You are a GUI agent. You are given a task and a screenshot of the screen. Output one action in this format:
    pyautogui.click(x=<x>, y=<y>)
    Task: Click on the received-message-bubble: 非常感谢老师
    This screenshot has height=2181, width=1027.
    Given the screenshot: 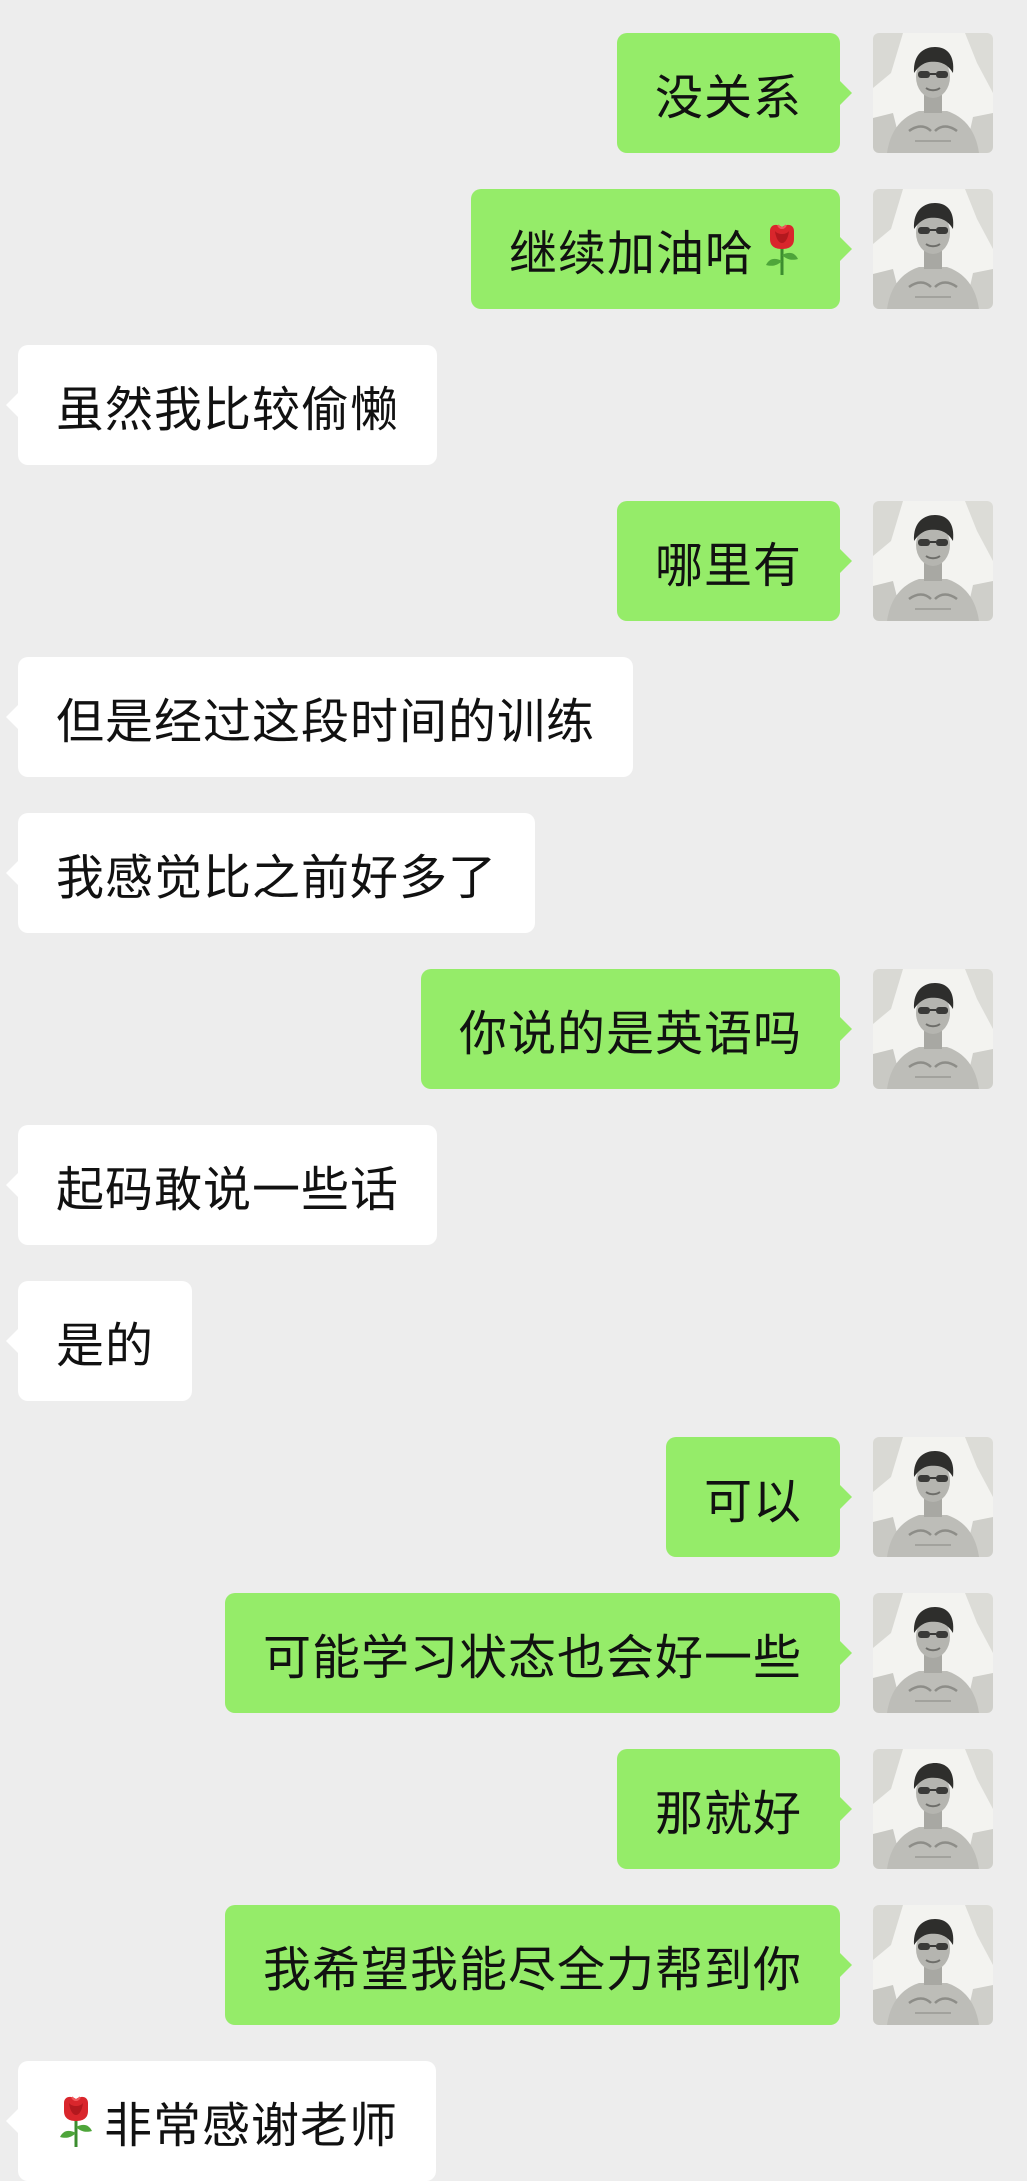 What is the action you would take?
    pyautogui.click(x=221, y=2121)
    